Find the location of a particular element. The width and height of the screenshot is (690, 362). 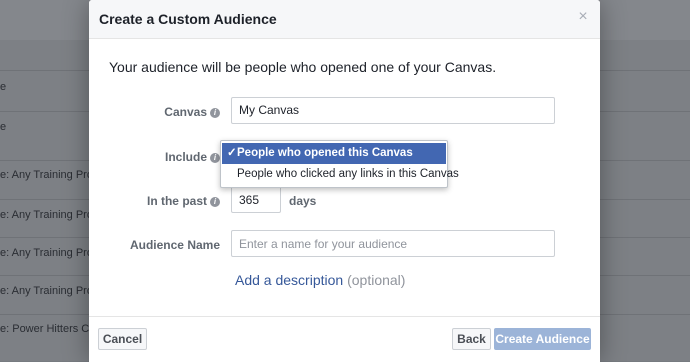

in-the-past-label: In the past i is located at coordinates (183, 201).